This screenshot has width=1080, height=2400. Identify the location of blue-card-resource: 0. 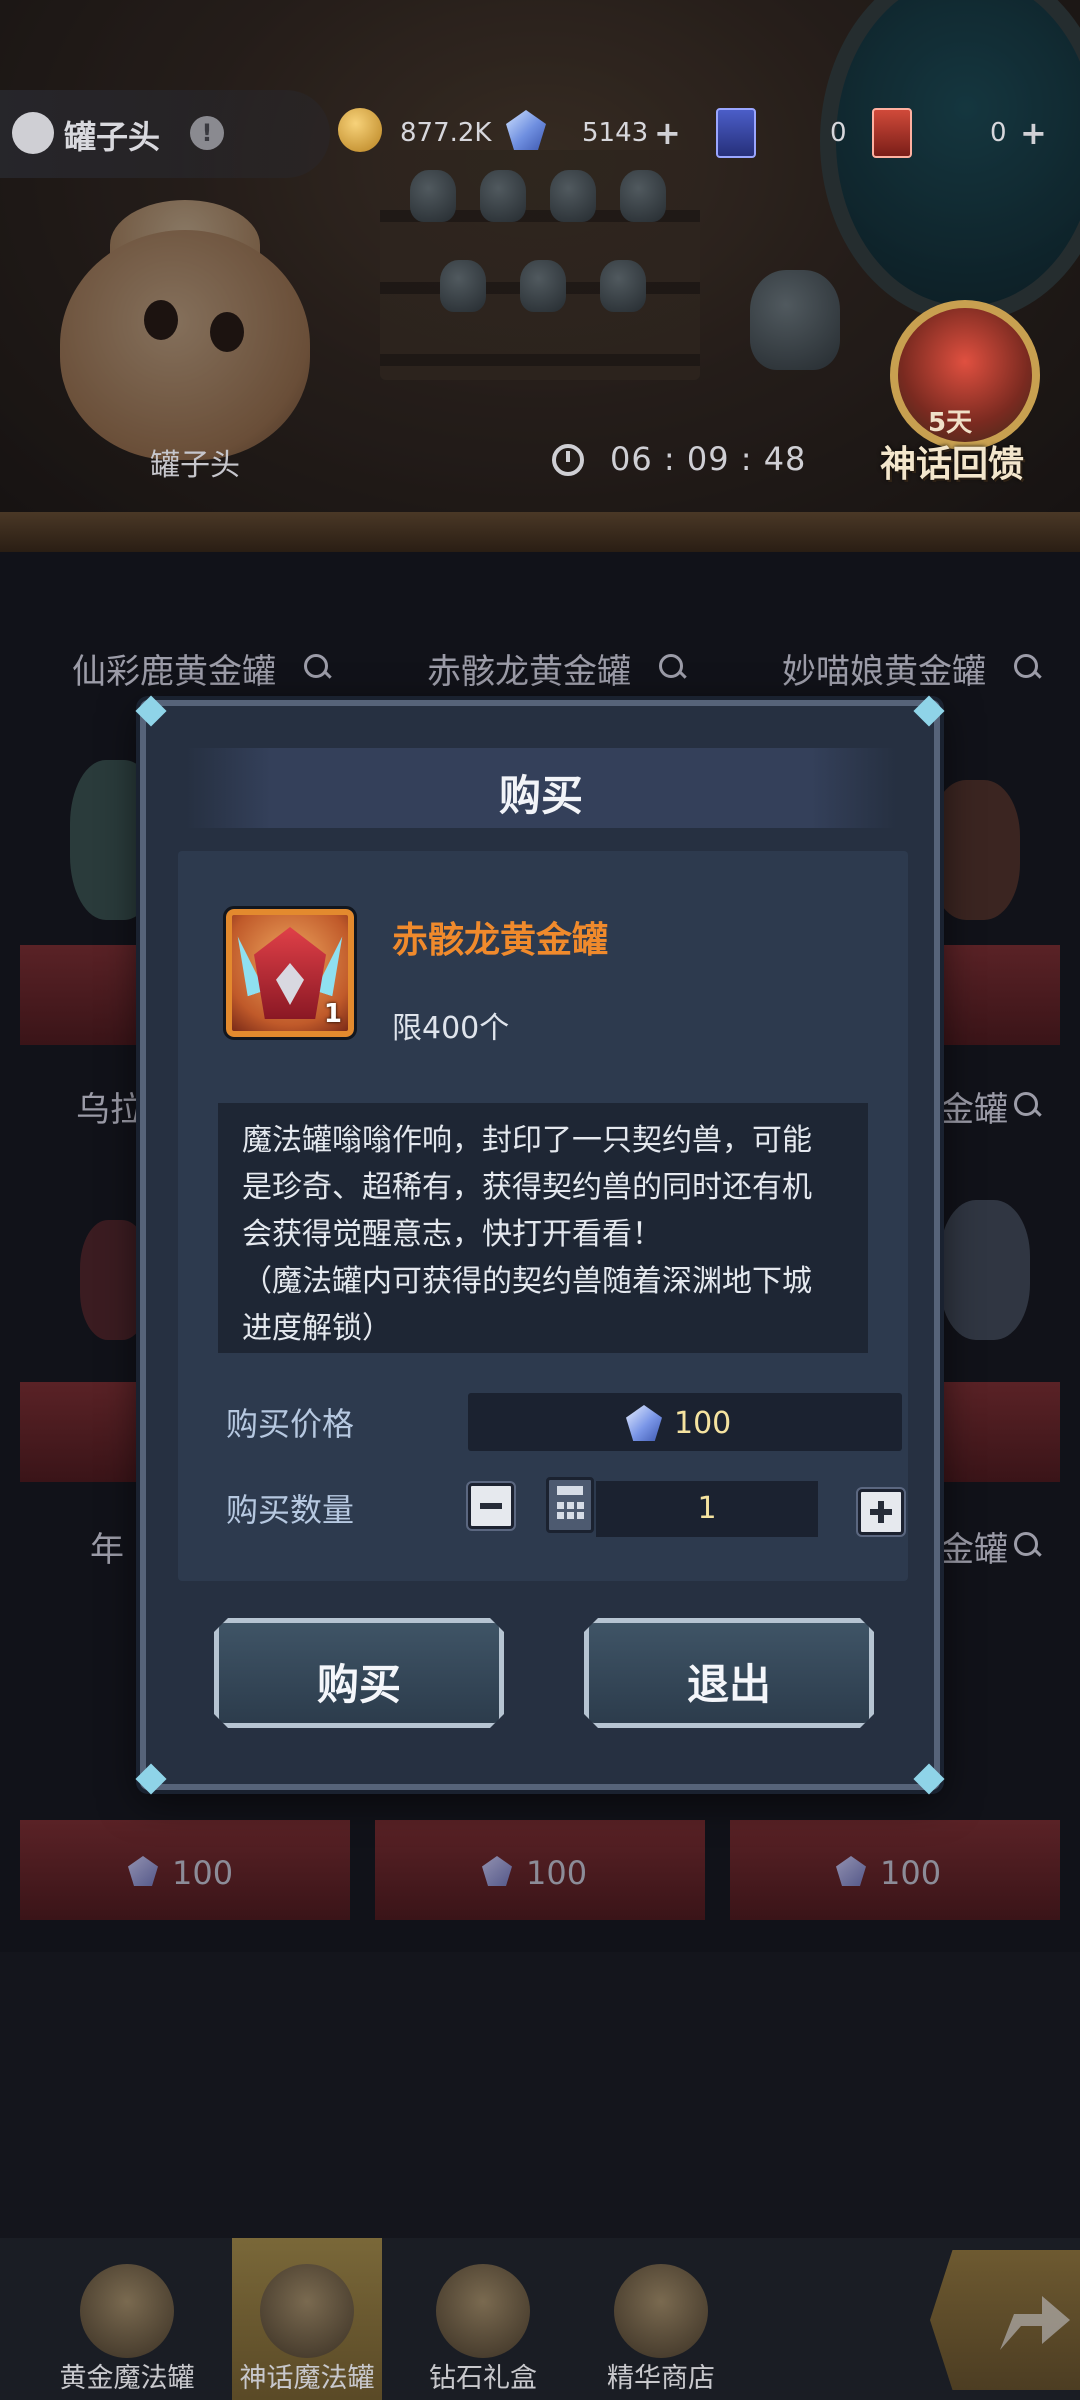
(786, 133).